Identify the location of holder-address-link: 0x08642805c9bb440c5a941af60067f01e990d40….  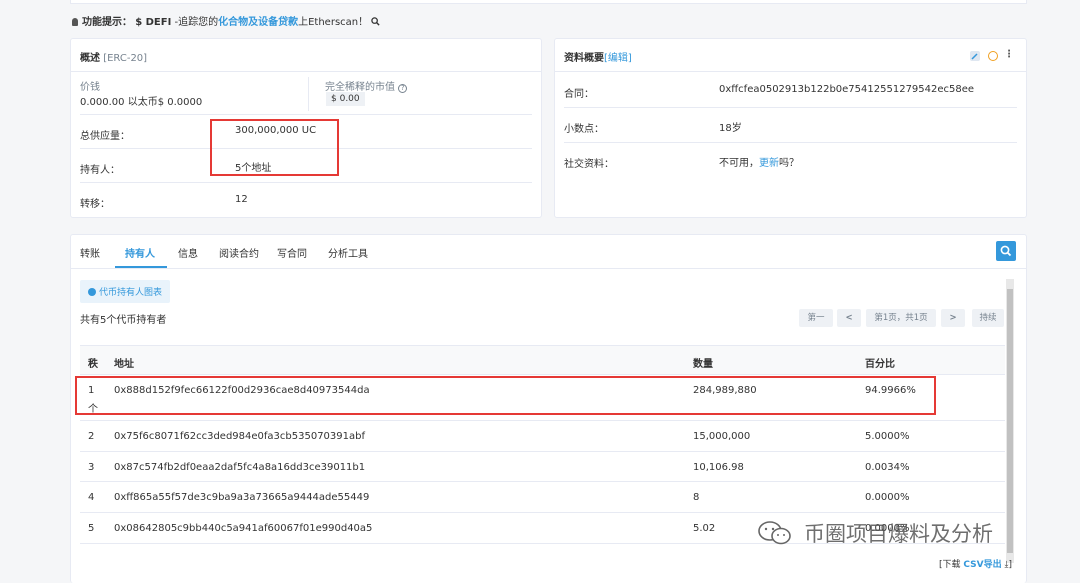
(243, 528).